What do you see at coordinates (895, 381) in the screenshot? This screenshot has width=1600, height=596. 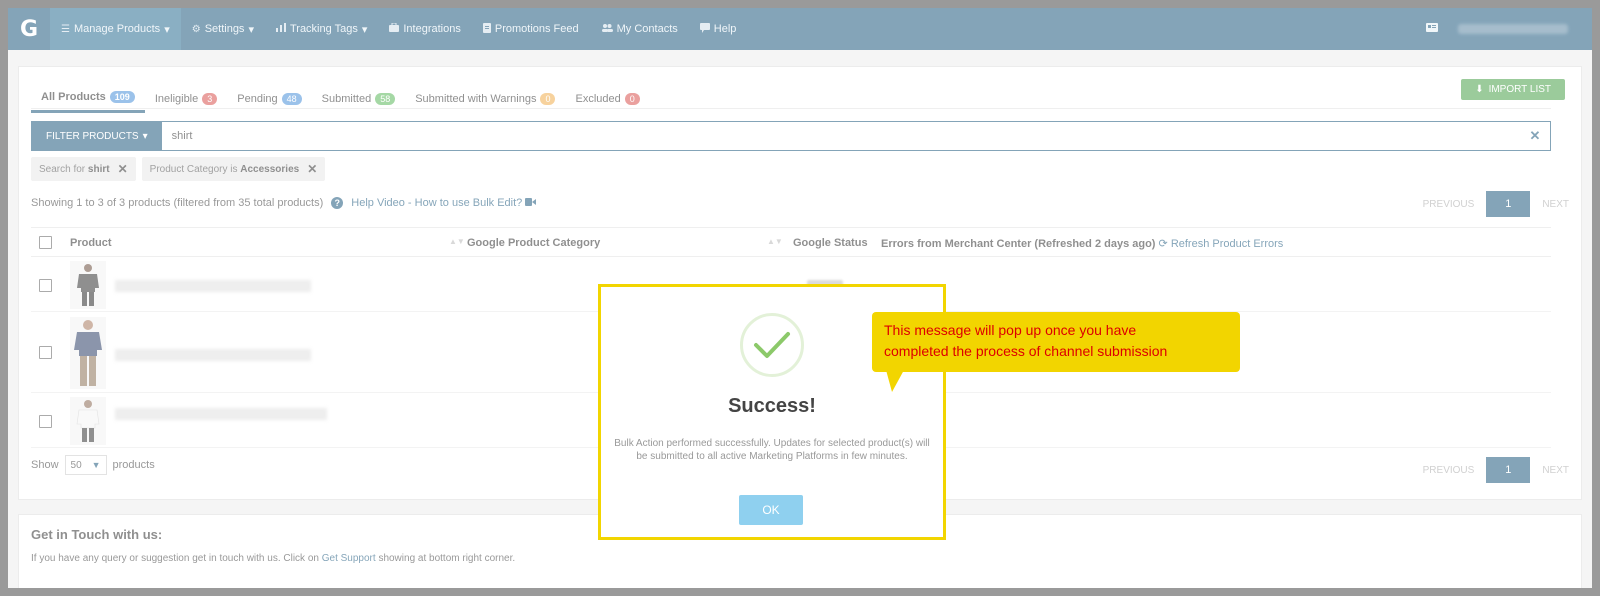 I see `callout-pointer` at bounding box center [895, 381].